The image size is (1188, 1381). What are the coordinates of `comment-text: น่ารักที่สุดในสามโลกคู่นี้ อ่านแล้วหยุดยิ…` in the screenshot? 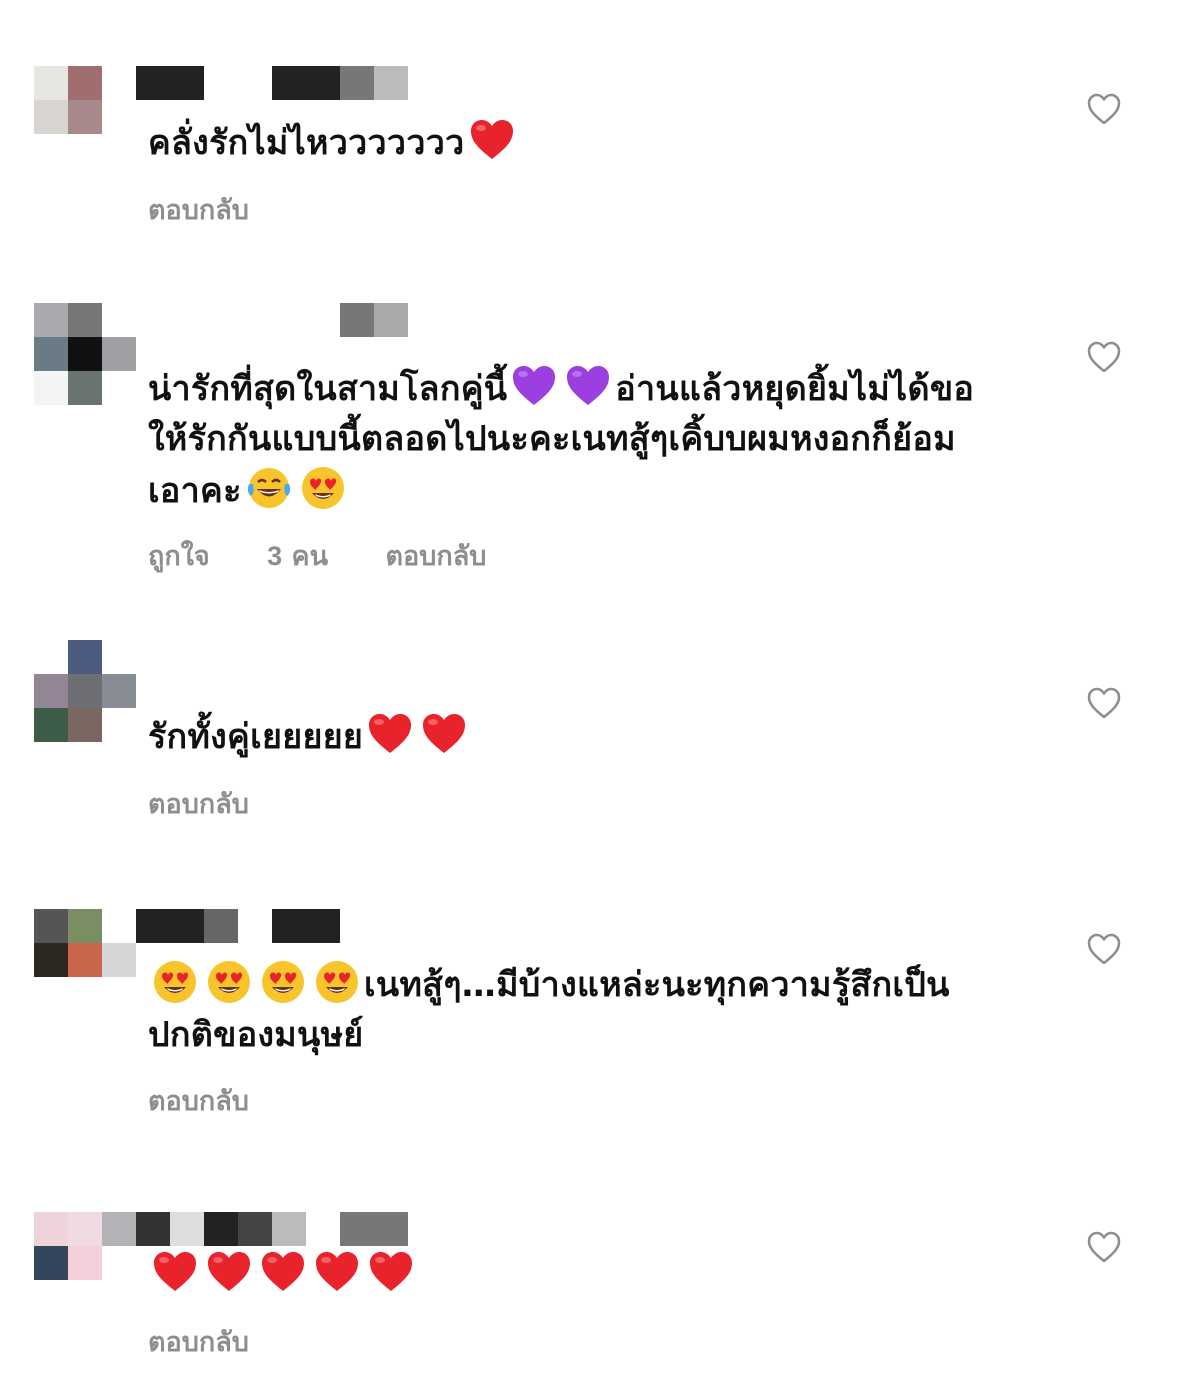 It's located at (598, 439).